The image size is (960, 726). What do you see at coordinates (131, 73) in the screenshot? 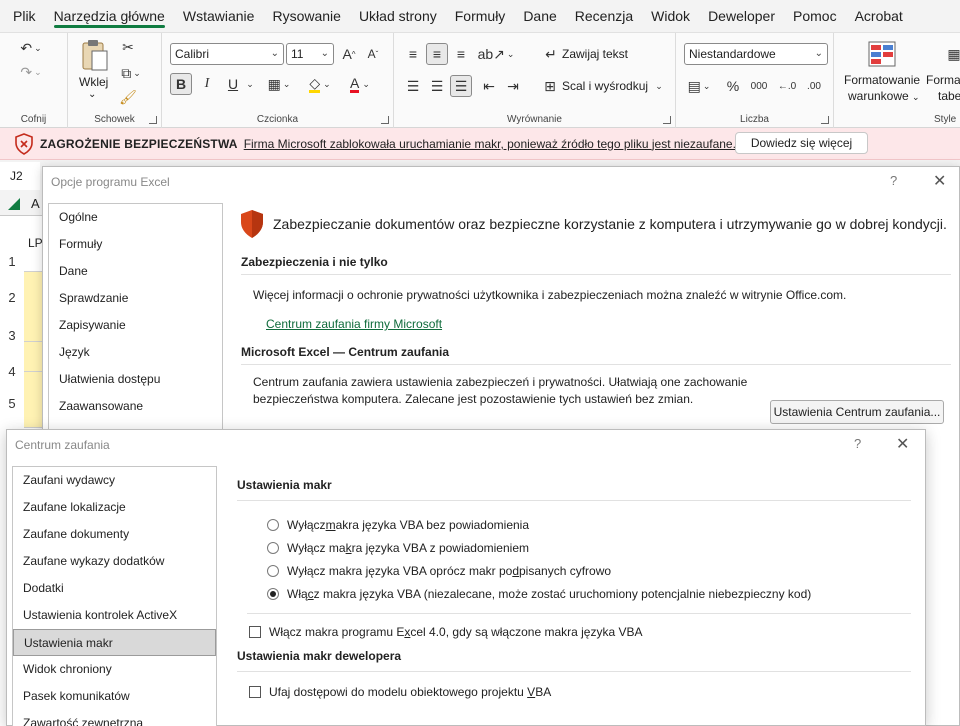
I see `copy-icon: ⧉ ⌄` at bounding box center [131, 73].